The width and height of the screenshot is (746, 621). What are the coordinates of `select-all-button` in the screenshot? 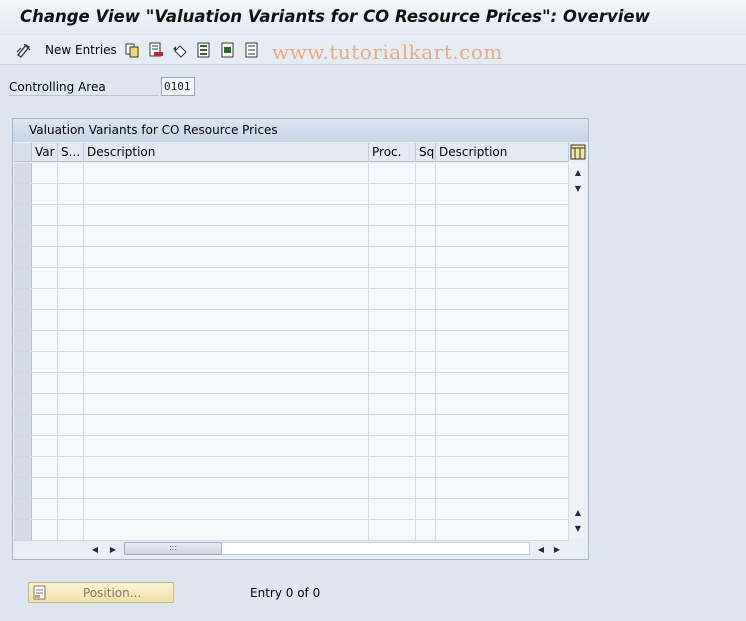 It's located at (204, 50).